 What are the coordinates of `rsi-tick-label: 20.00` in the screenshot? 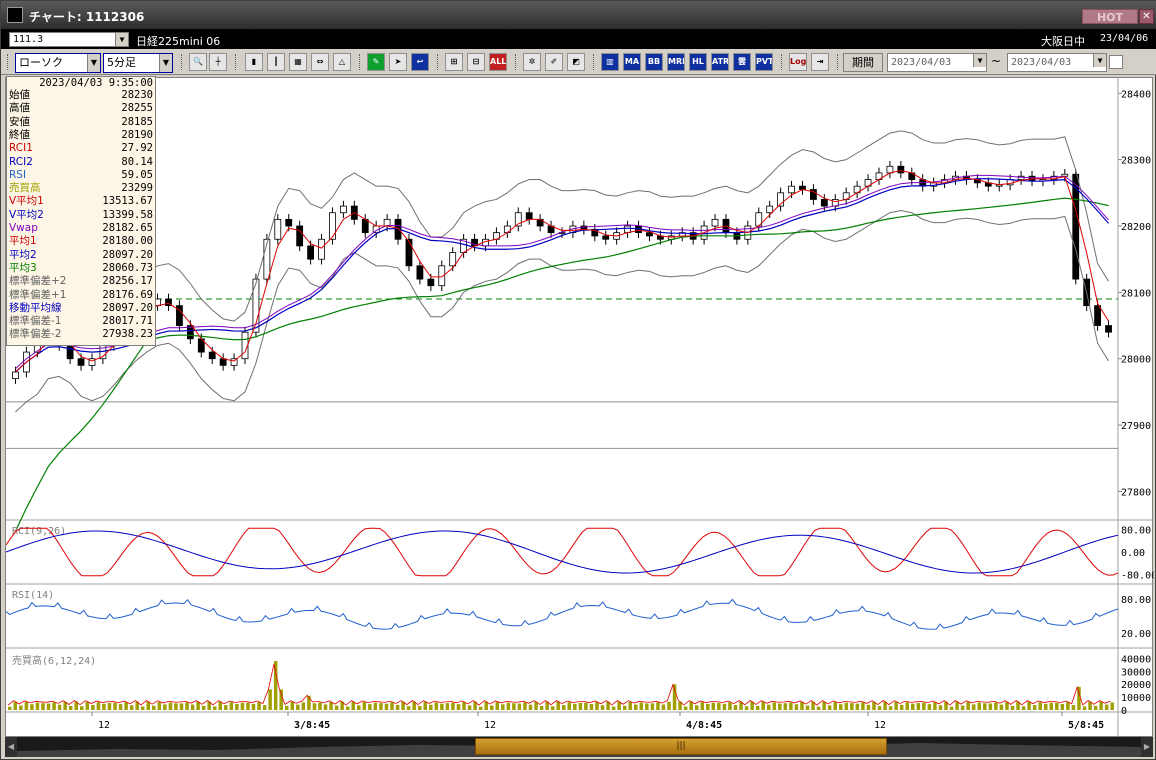 It's located at (1136, 634).